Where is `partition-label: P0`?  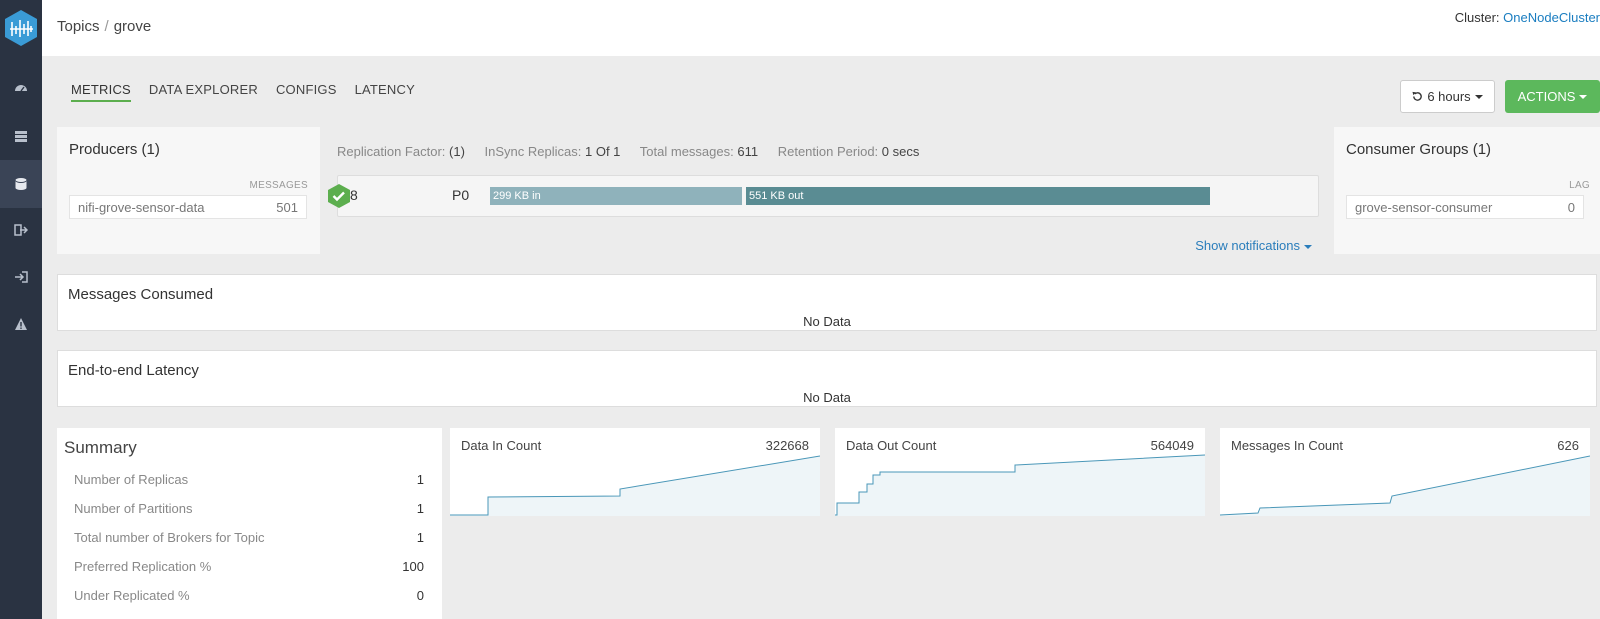 partition-label: P0 is located at coordinates (461, 195).